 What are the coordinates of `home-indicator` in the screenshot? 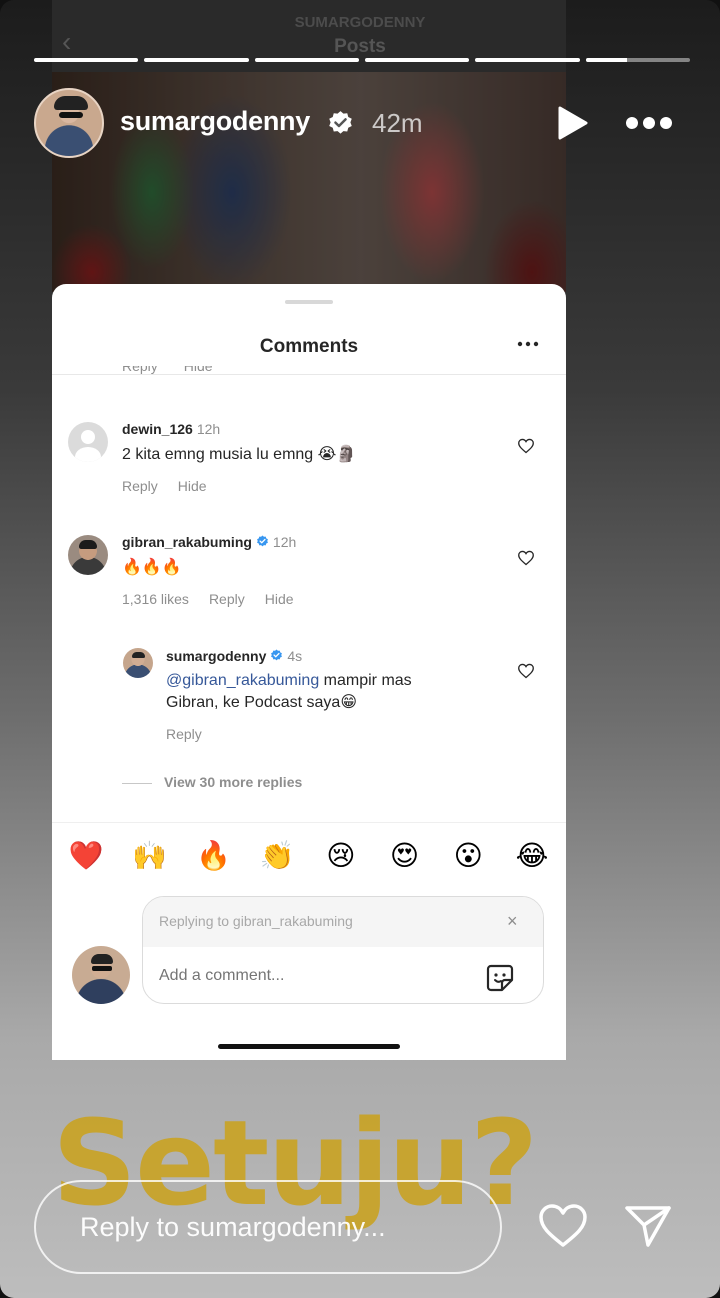 It's located at (309, 1046).